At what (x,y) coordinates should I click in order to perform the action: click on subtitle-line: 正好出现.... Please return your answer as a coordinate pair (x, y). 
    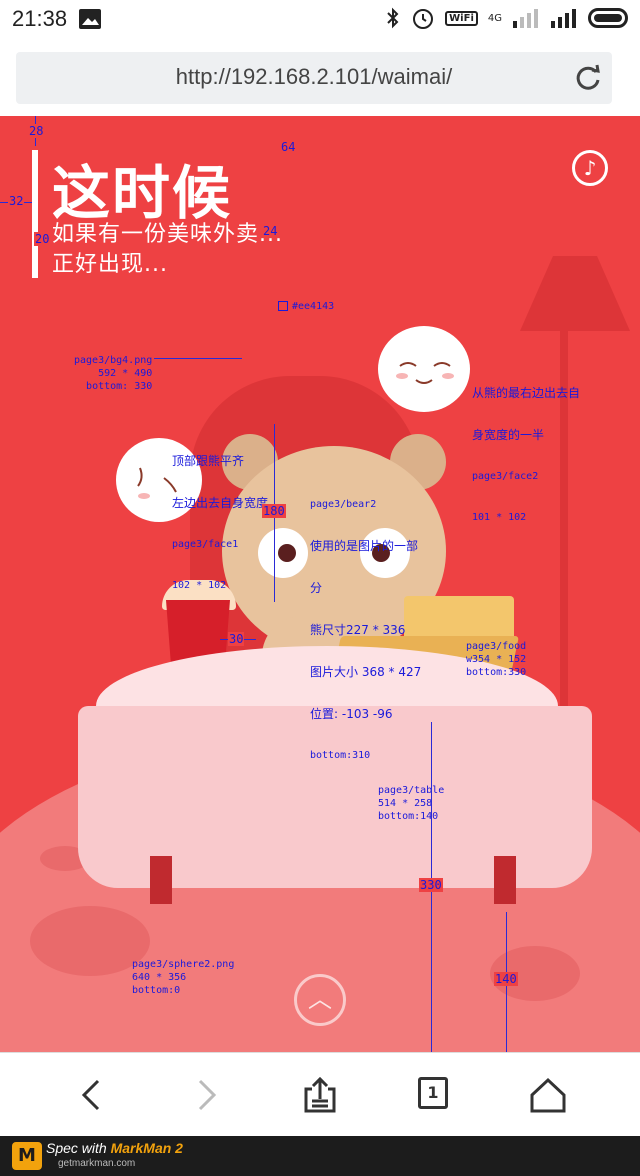
    Looking at the image, I should click on (110, 264).